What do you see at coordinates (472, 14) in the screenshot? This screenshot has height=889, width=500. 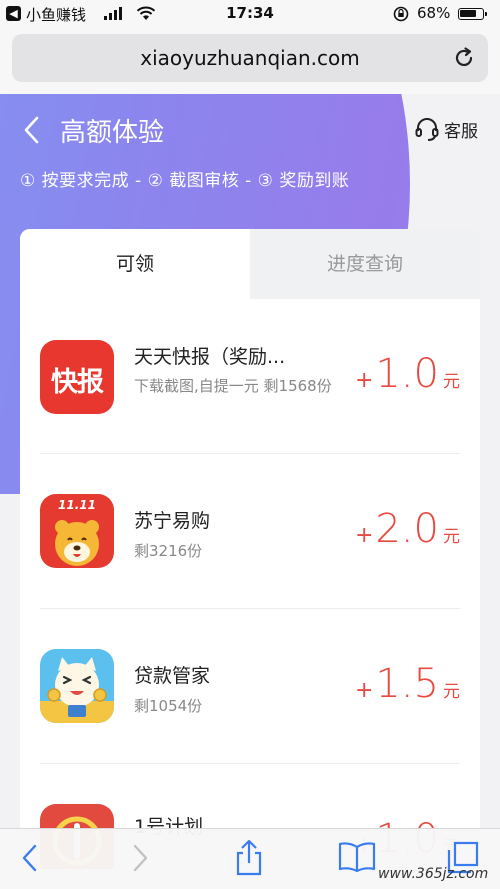 I see `battery-icon` at bounding box center [472, 14].